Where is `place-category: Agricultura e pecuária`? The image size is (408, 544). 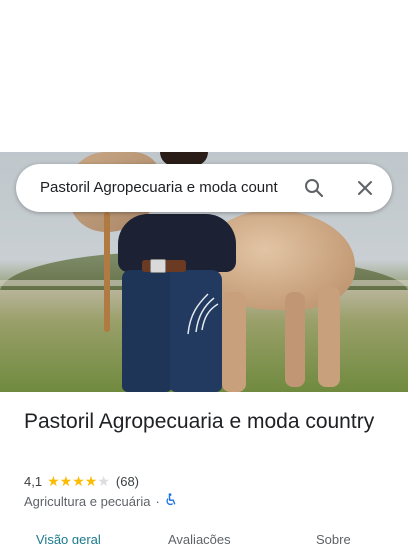 place-category: Agricultura e pecuária is located at coordinates (87, 501).